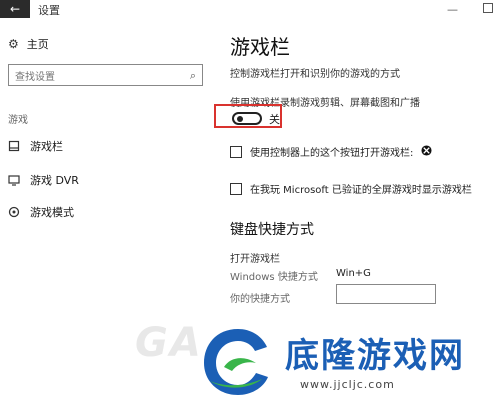 This screenshot has width=500, height=406. Describe the element at coordinates (250, 11) in the screenshot. I see `title-bar: ← 设置 —` at that location.